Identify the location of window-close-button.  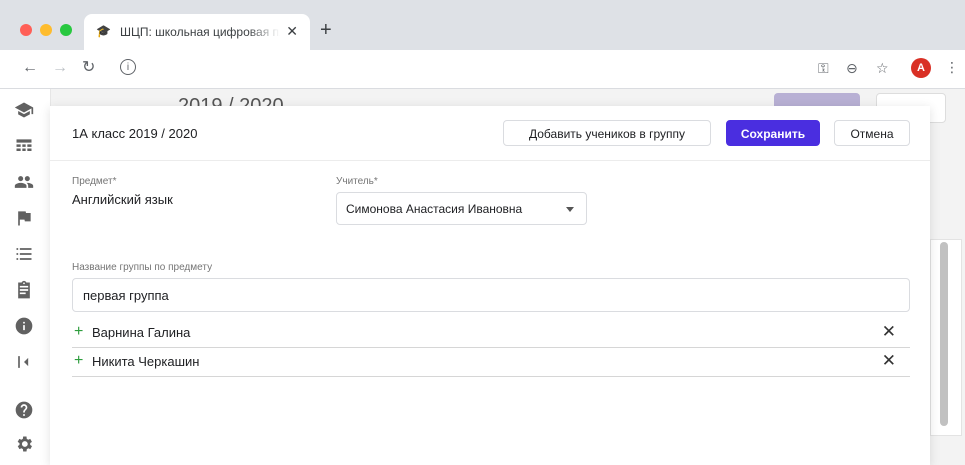
(26, 30).